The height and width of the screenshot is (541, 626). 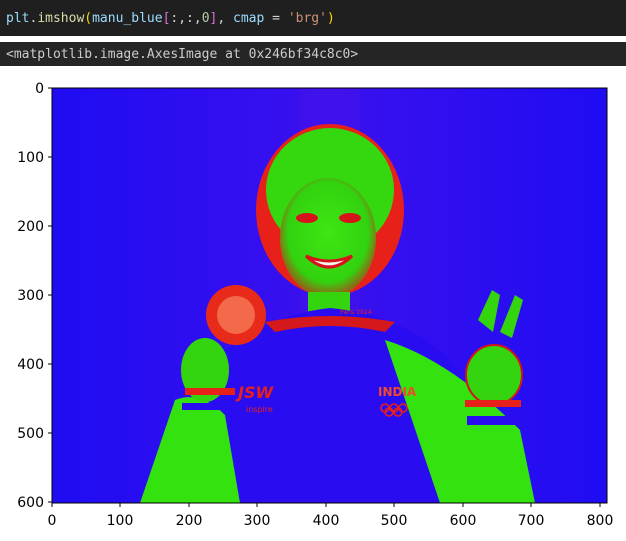 I want to click on x-tick-label: 0, so click(x=52, y=521).